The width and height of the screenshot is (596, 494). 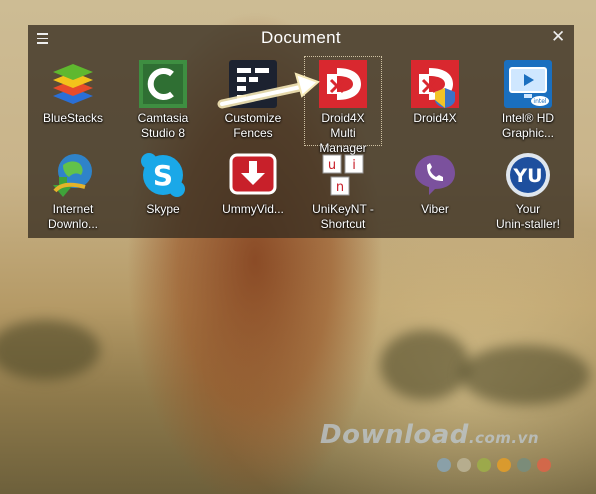 I want to click on svg-text: u, so click(x=332, y=165).